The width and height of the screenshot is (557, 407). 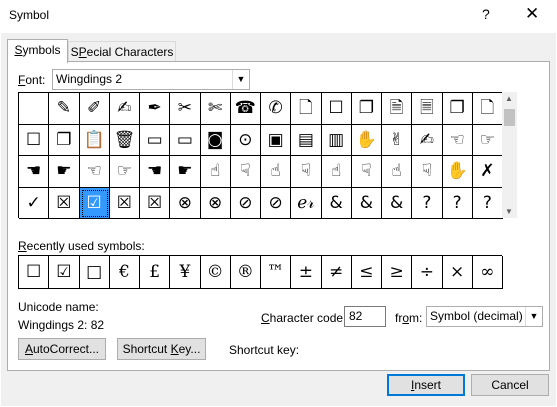 What do you see at coordinates (509, 117) in the screenshot?
I see `scroll-thumb` at bounding box center [509, 117].